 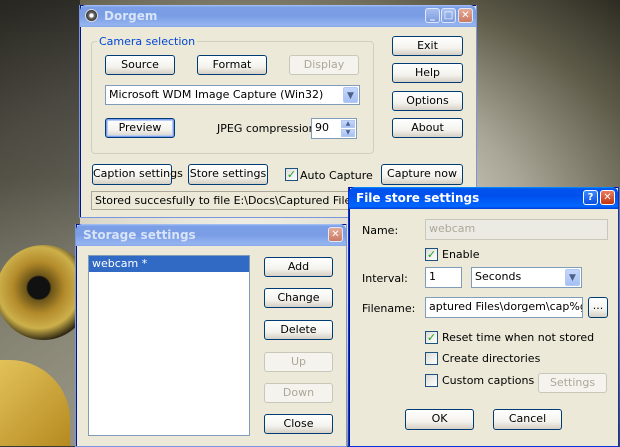 I want to click on create-directories-label: Create directories, so click(x=491, y=358).